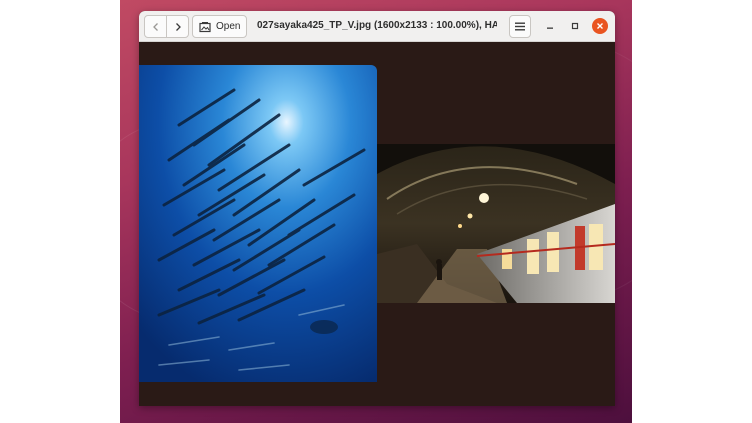 Image resolution: width=752 pixels, height=423 pixels. I want to click on forward-button, so click(177, 26).